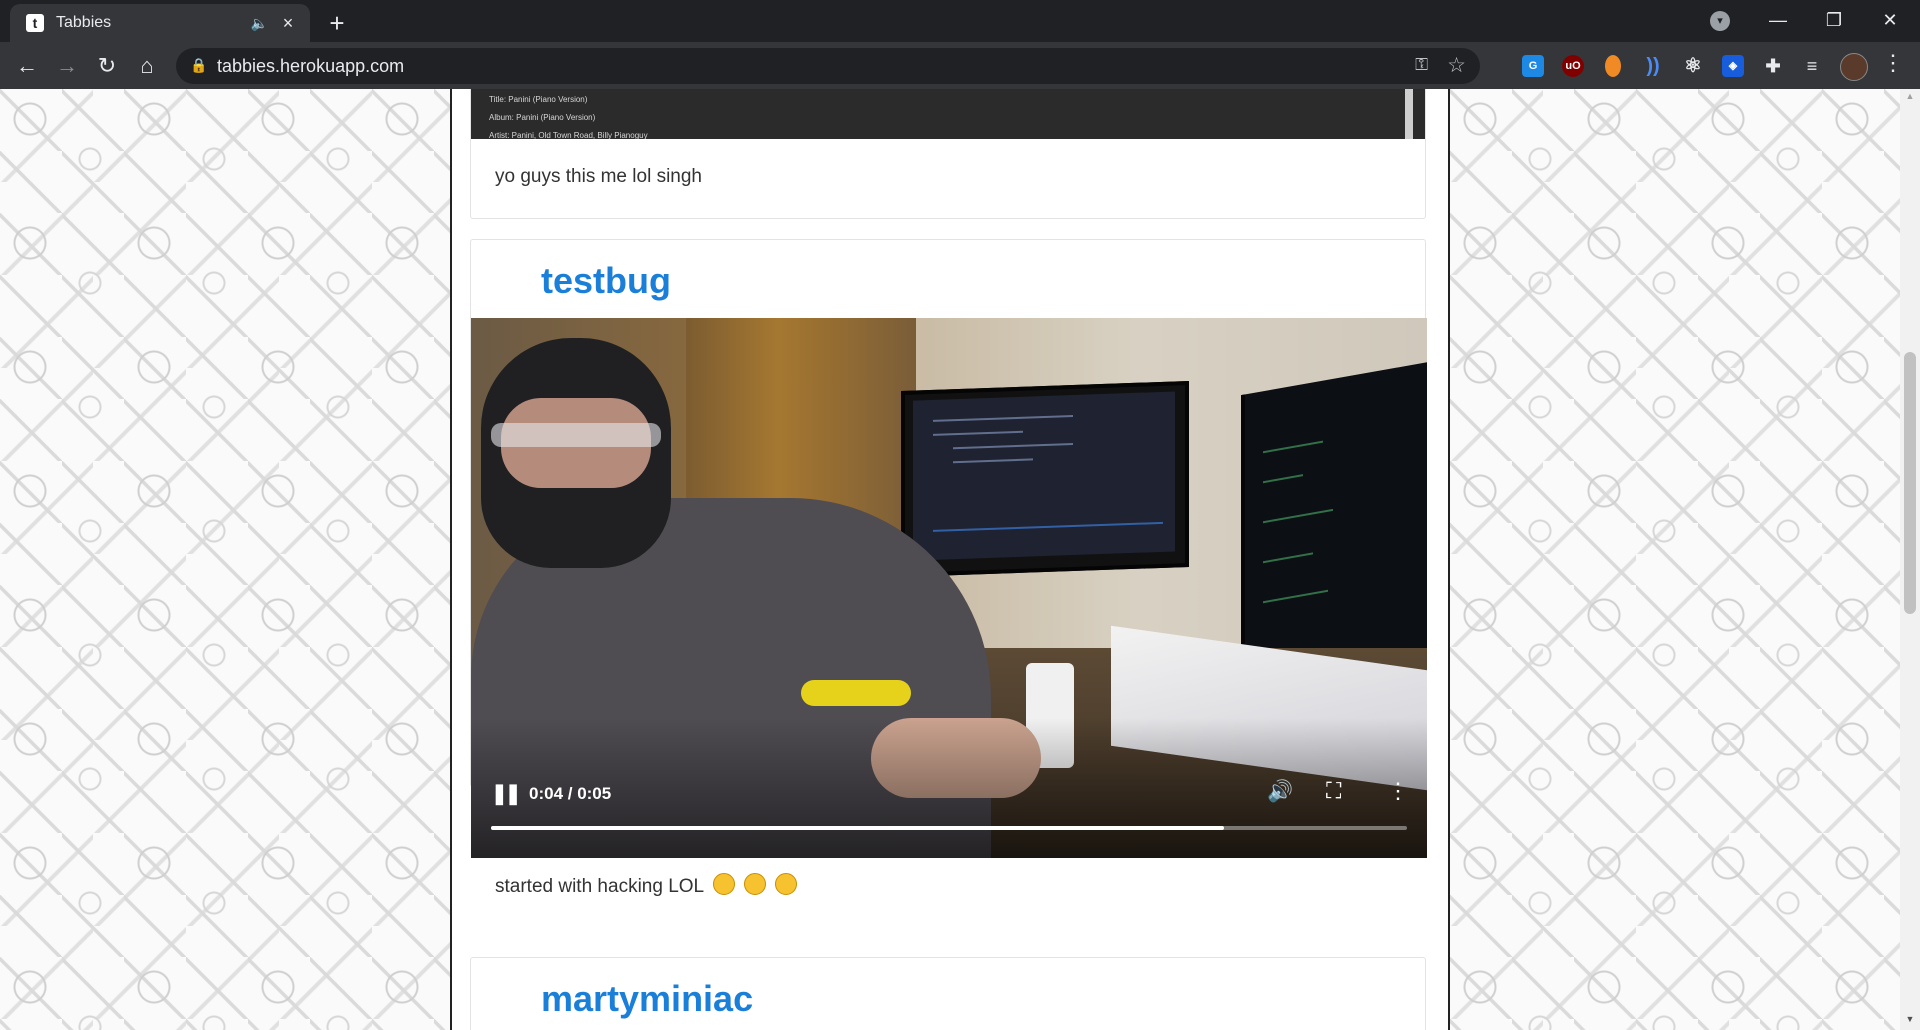  Describe the element at coordinates (647, 999) in the screenshot. I see `post-username: martyminiac` at that location.